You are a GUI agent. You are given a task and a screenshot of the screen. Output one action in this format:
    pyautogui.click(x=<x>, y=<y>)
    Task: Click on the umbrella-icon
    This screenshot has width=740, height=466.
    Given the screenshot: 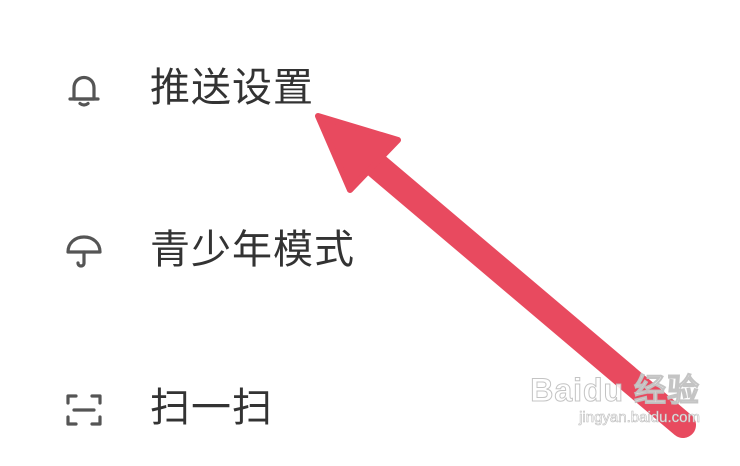 What is the action you would take?
    pyautogui.click(x=84, y=252)
    